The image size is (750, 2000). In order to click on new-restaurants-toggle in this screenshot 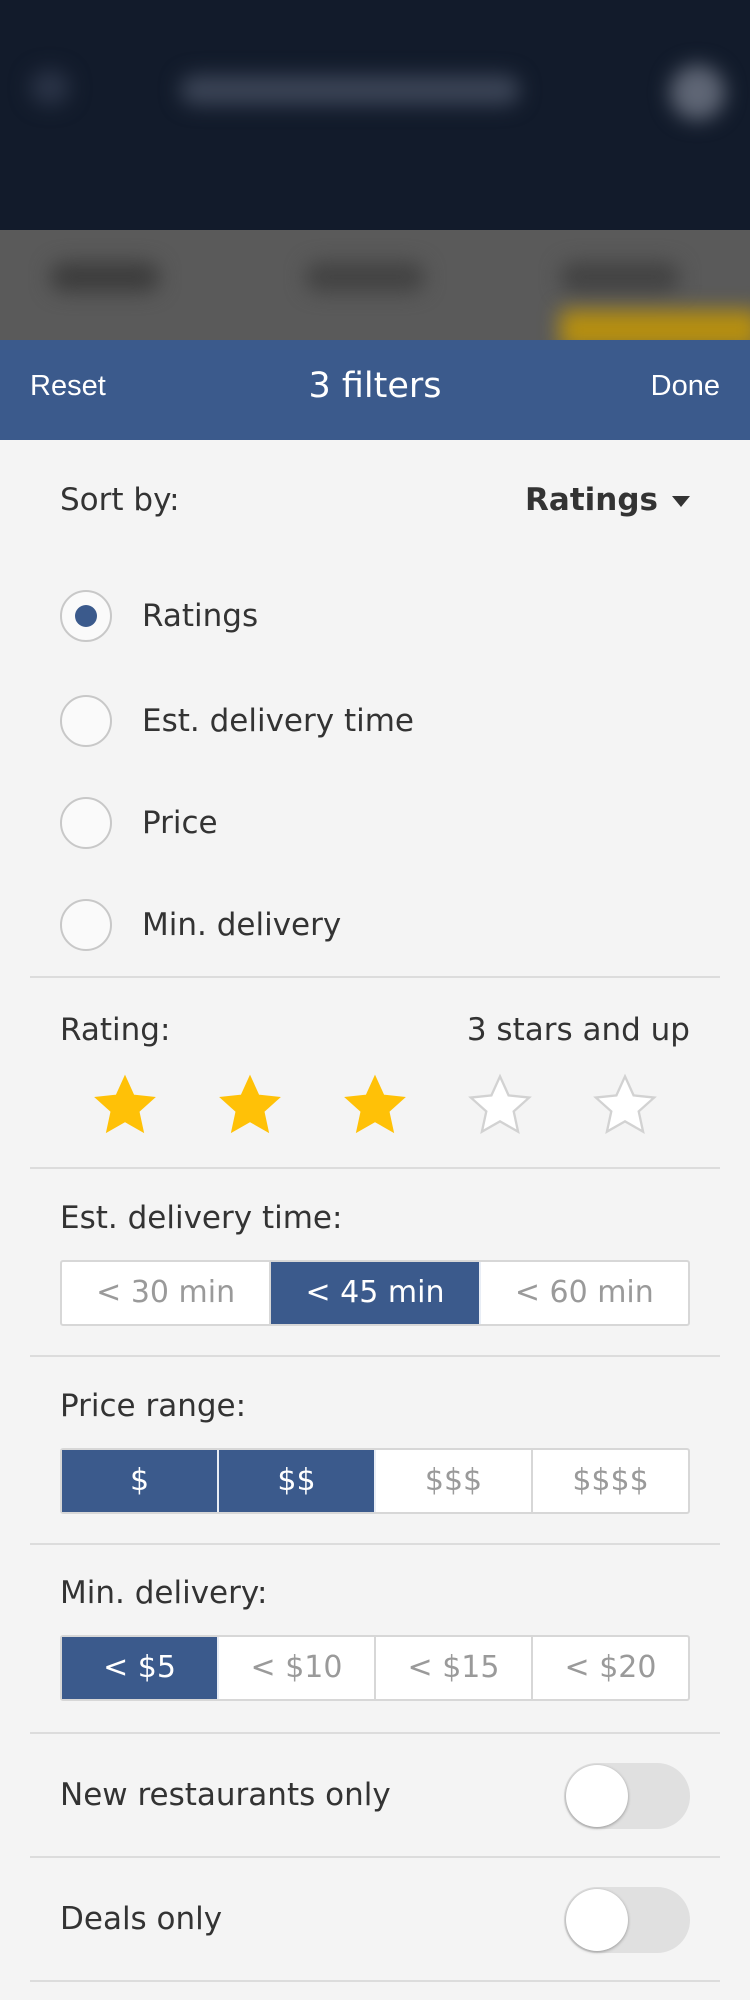, I will do `click(627, 1796)`.